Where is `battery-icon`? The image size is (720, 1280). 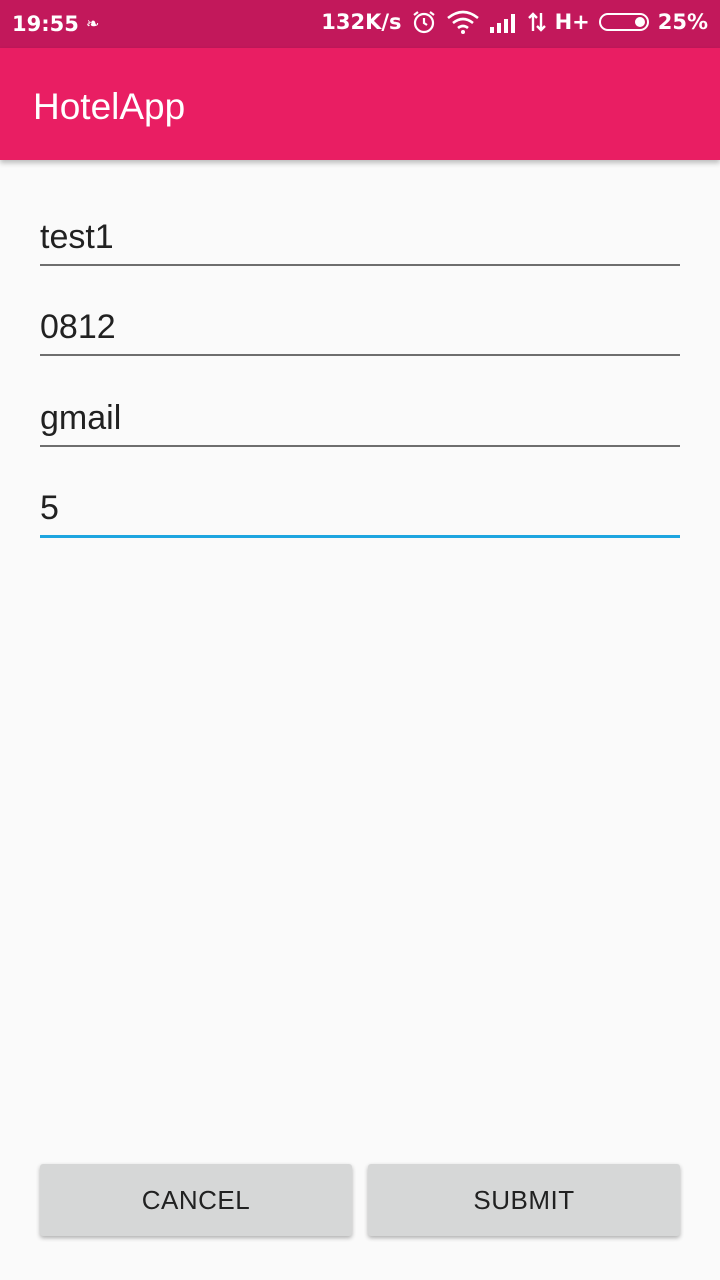 battery-icon is located at coordinates (623, 22).